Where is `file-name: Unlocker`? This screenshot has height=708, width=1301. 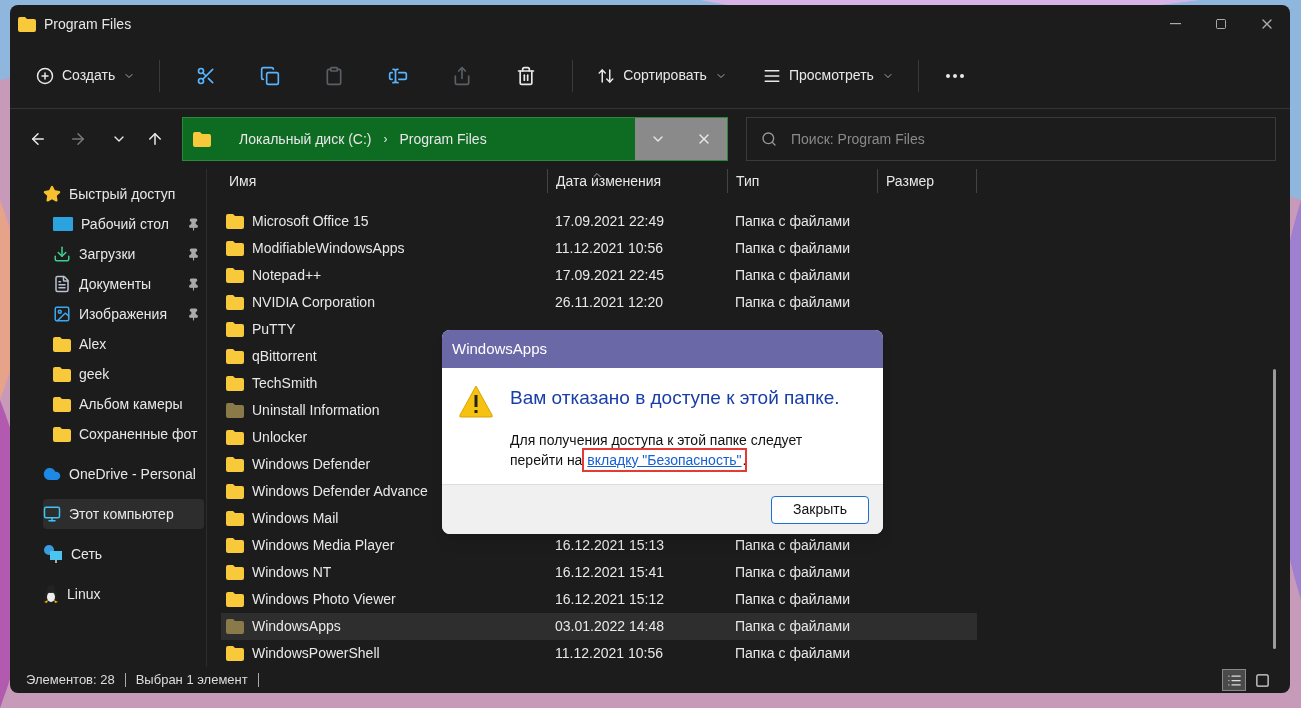 file-name: Unlocker is located at coordinates (280, 437).